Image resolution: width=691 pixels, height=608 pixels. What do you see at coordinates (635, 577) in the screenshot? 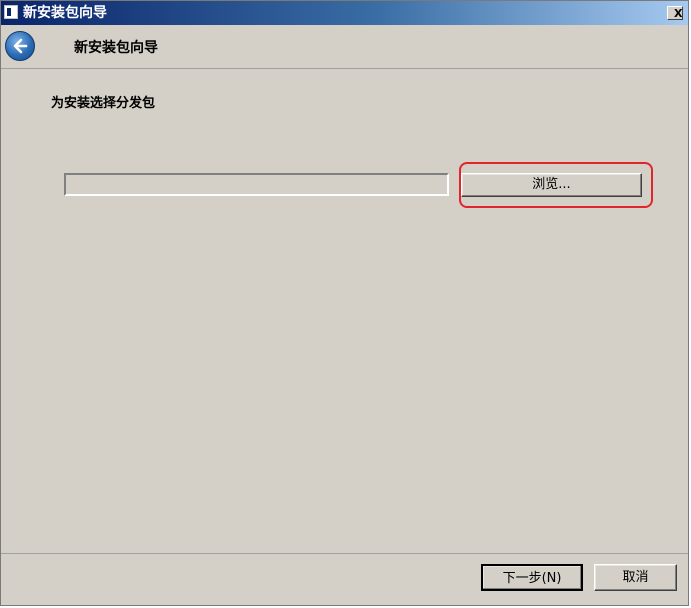
I see `cancel-button: 取消` at bounding box center [635, 577].